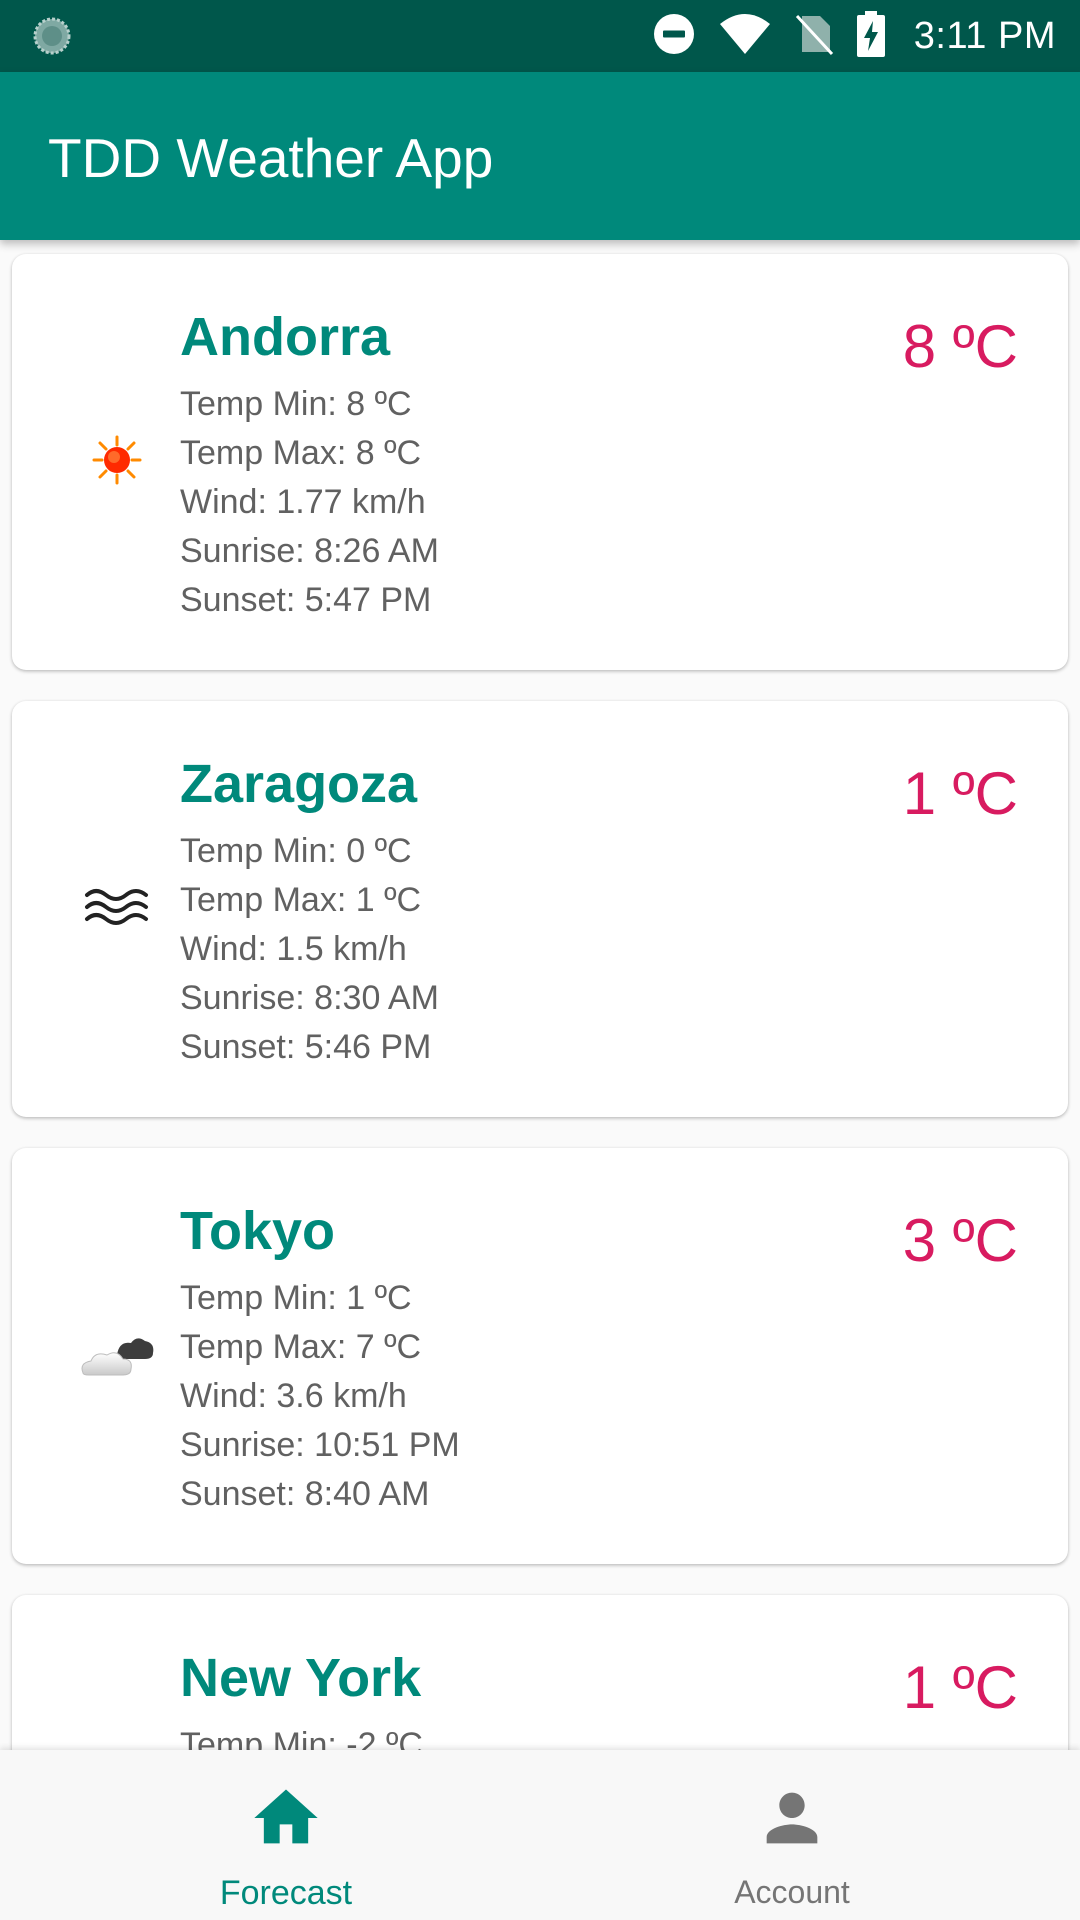  What do you see at coordinates (306, 1047) in the screenshot?
I see `sunset-time: Sunset: 5:46 PM` at bounding box center [306, 1047].